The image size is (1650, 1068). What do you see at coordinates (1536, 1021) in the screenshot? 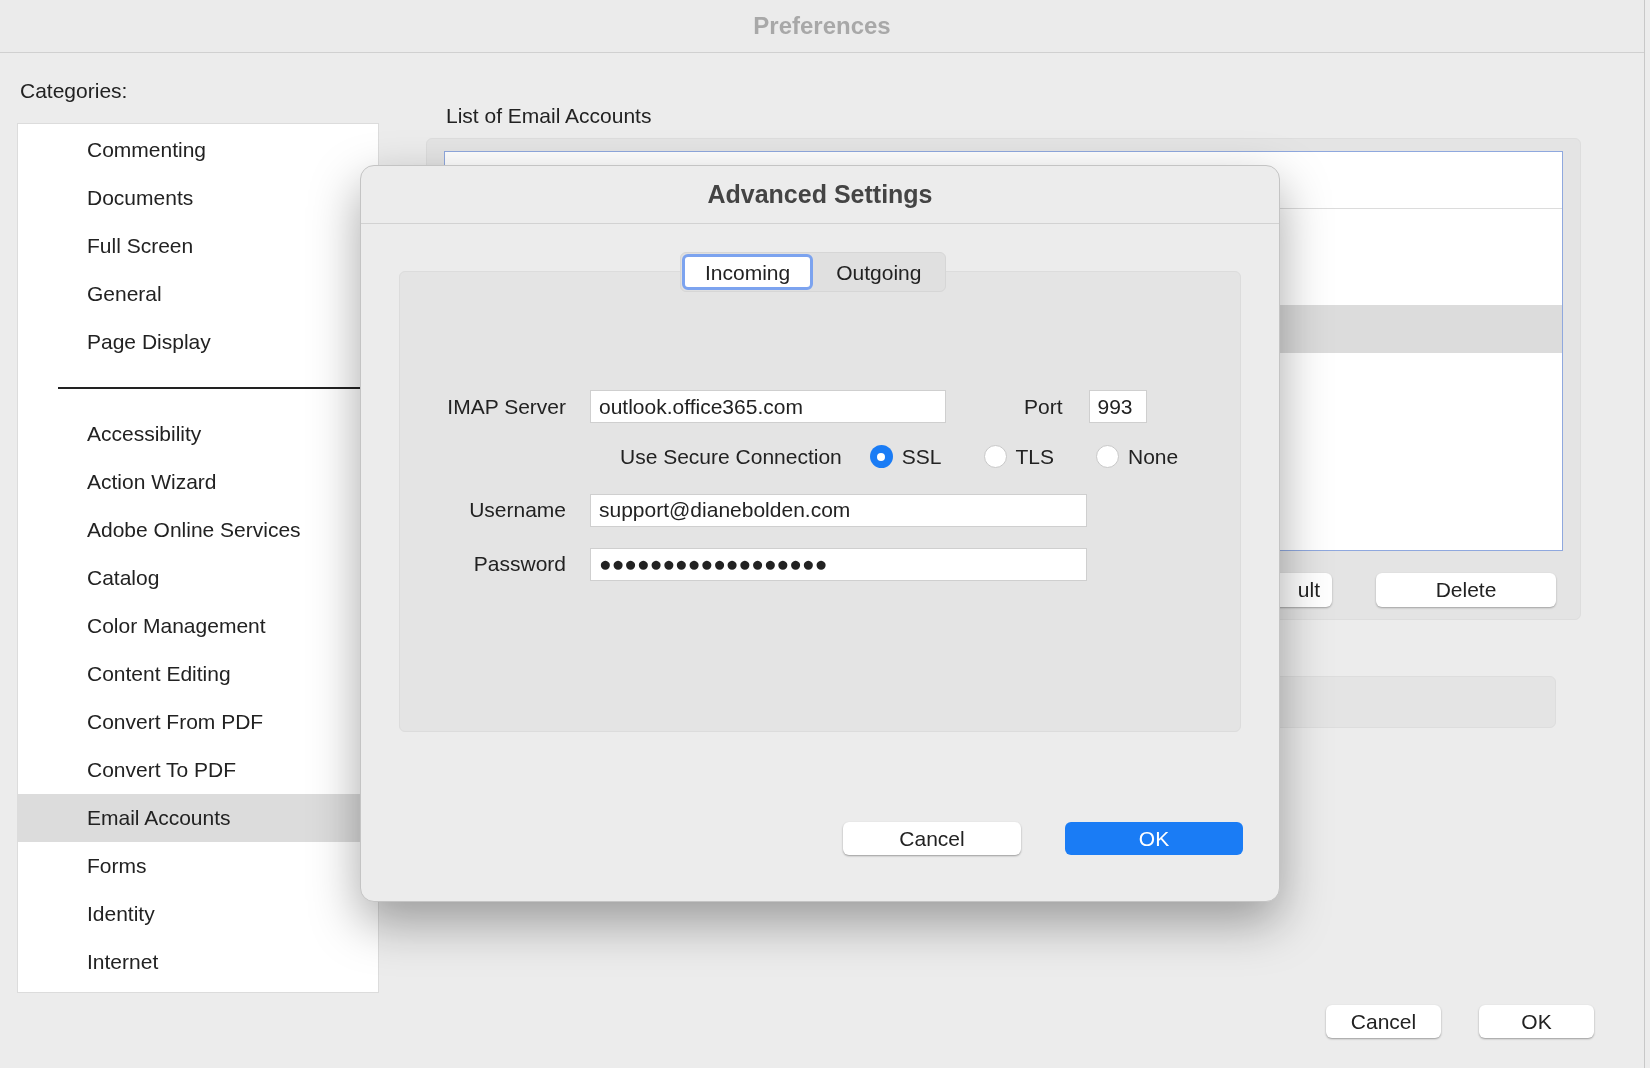
I see `window-button: OK` at bounding box center [1536, 1021].